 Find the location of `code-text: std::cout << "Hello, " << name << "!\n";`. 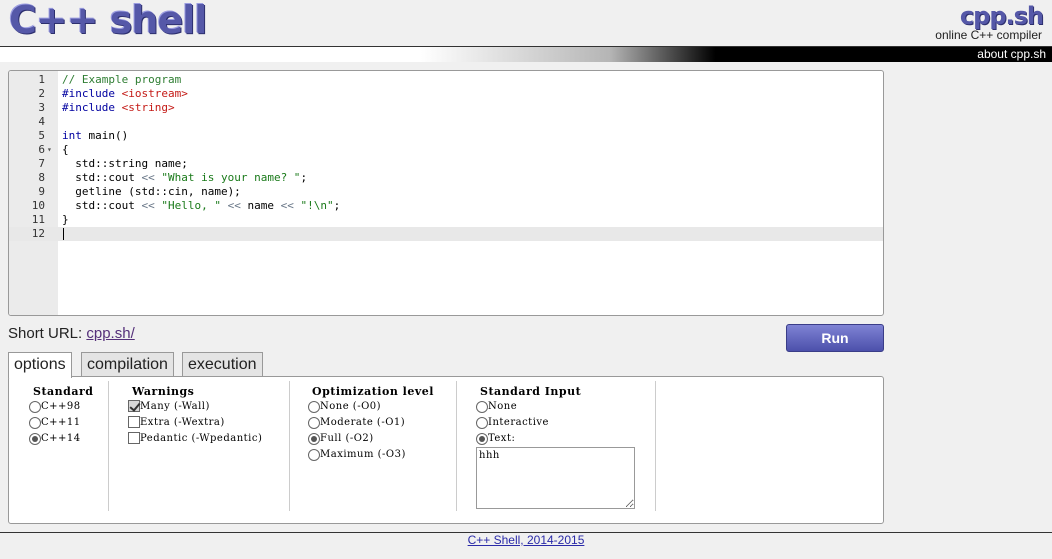

code-text: std::cout << "Hello, " << name << "!\n"; is located at coordinates (201, 205).